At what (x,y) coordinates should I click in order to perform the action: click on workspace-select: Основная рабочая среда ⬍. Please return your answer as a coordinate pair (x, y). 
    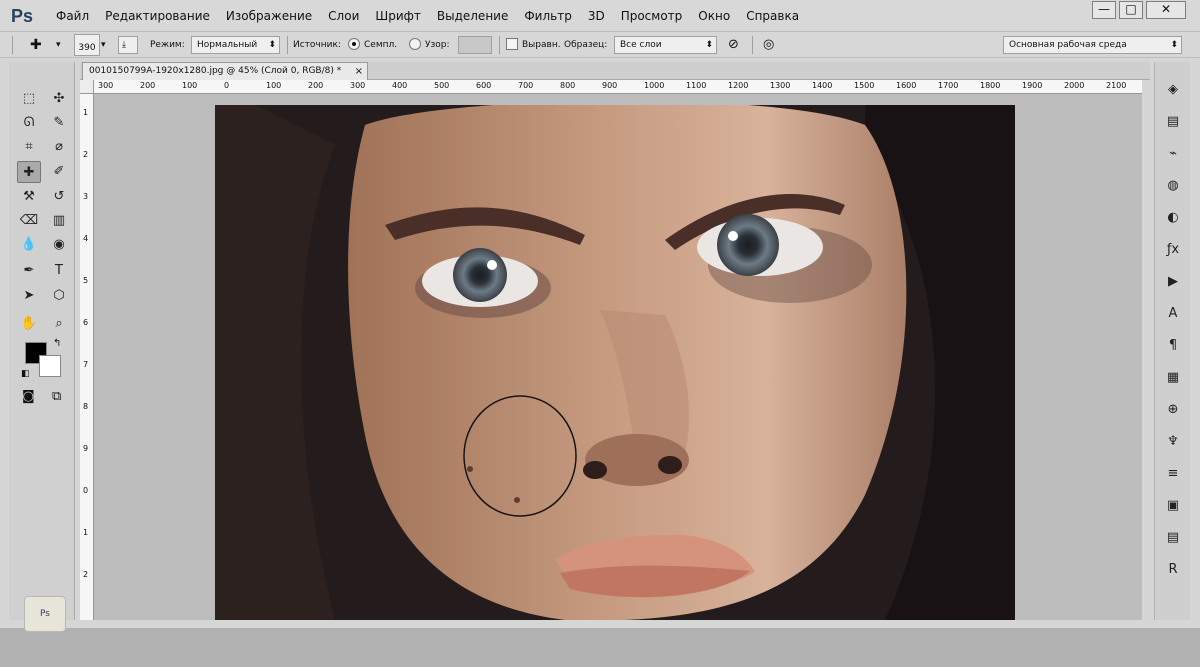
    Looking at the image, I should click on (1092, 45).